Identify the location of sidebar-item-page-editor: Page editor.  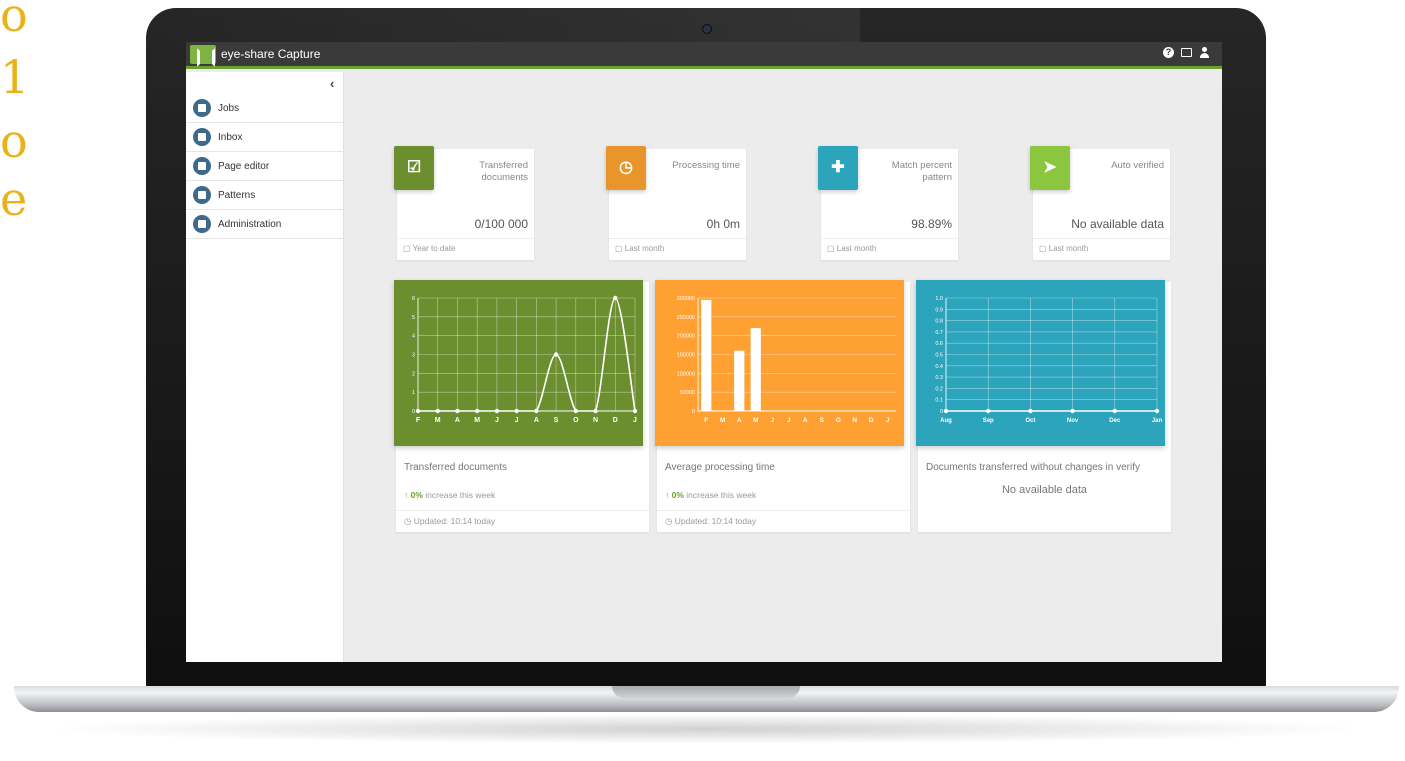
(265, 166).